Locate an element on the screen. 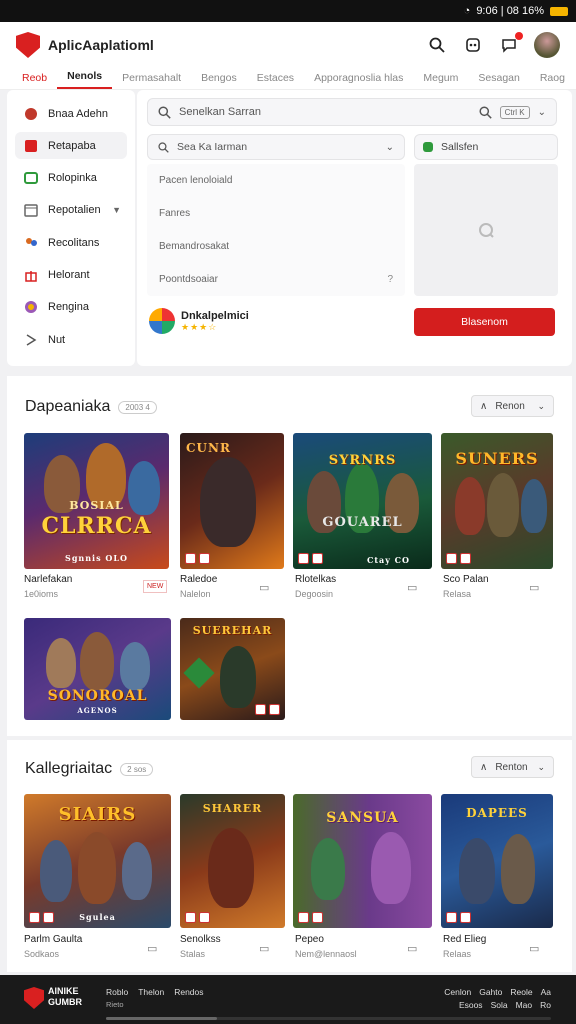  tab-3: Bengos is located at coordinates (219, 80).